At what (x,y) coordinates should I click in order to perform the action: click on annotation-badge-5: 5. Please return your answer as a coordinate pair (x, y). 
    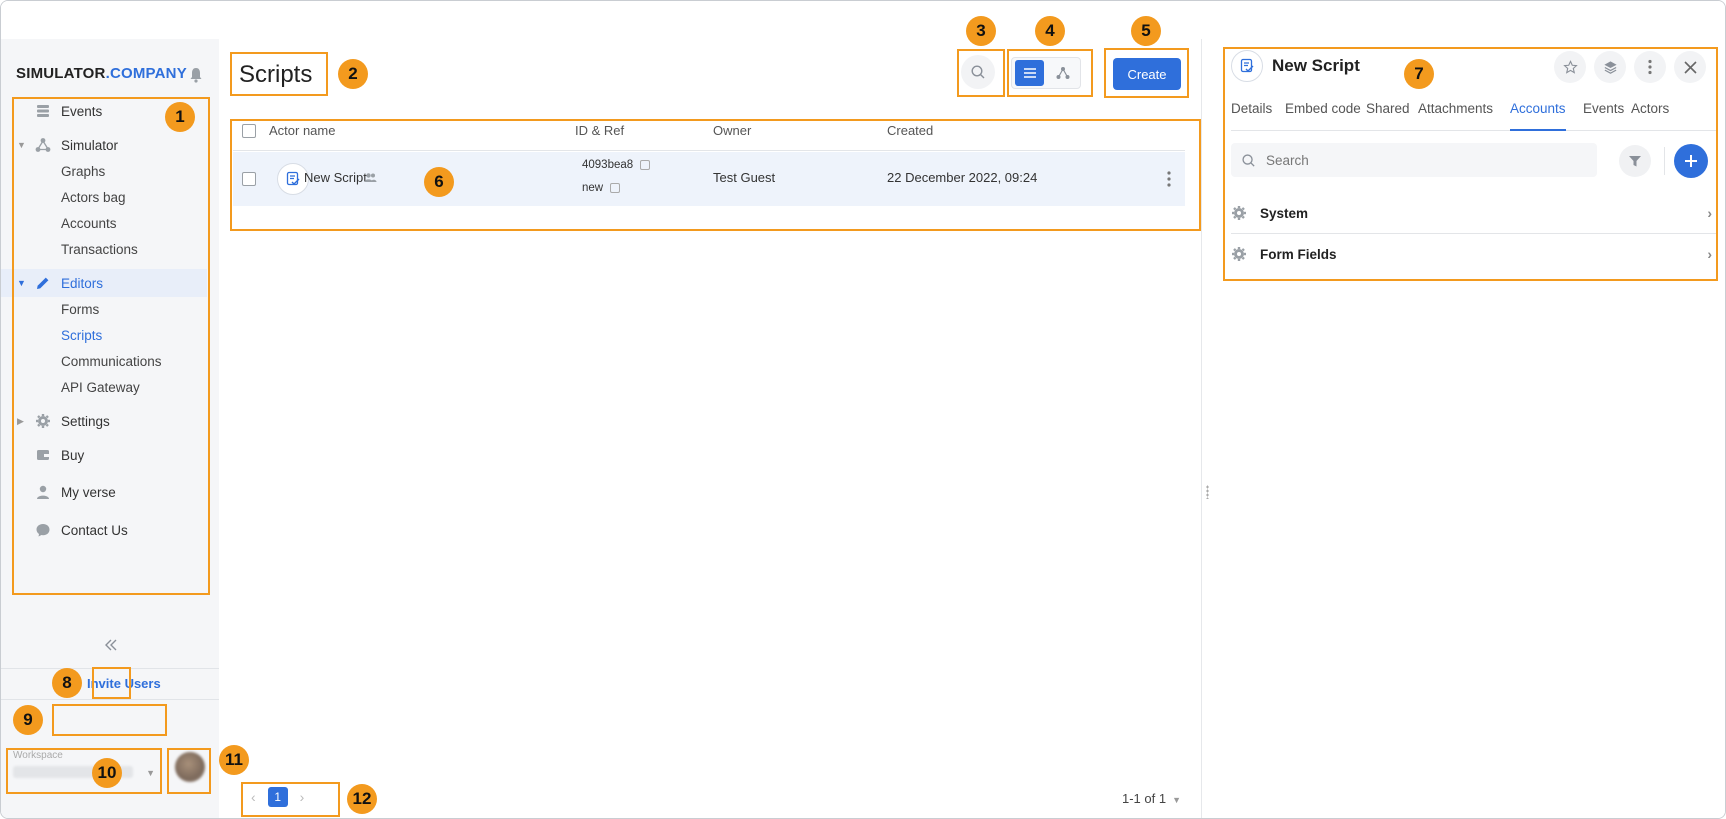
    Looking at the image, I should click on (1146, 31).